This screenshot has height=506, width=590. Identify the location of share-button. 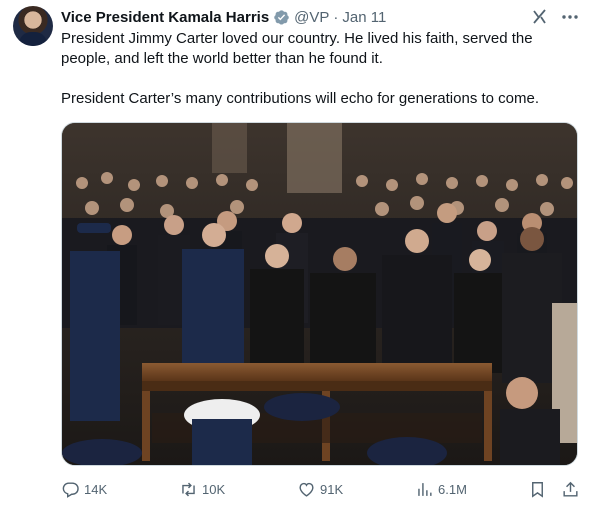
(570, 489).